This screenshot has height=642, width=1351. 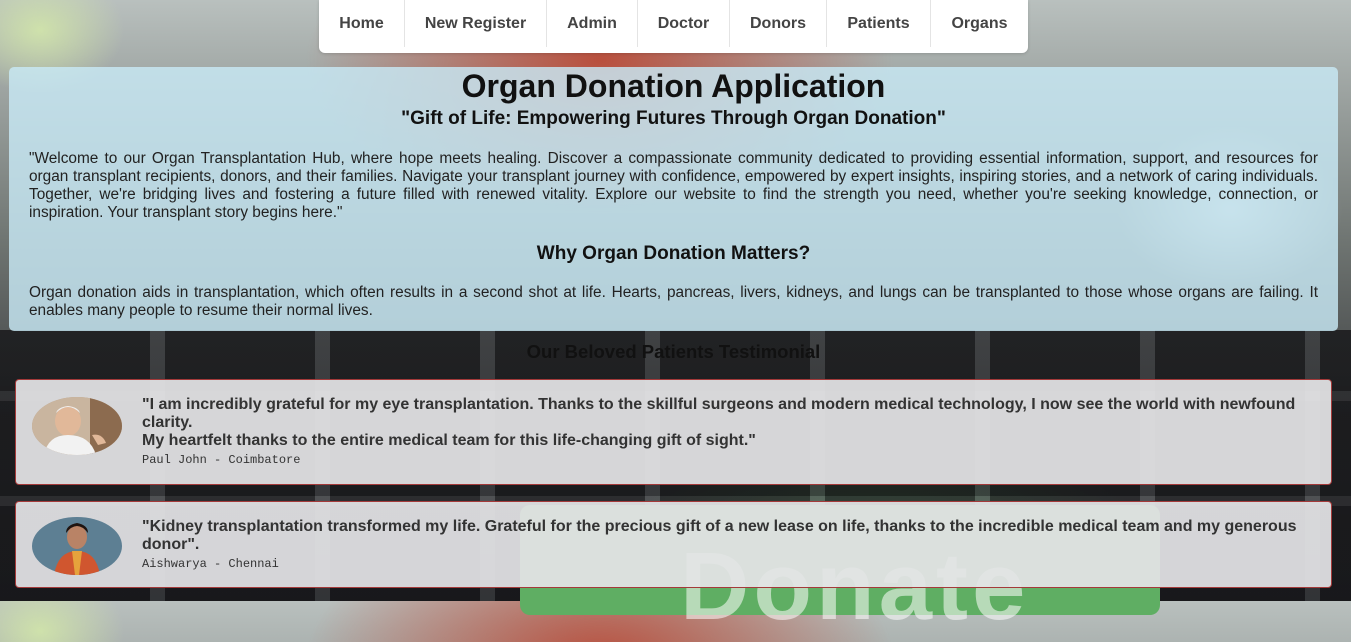 What do you see at coordinates (879, 23) in the screenshot?
I see `nav-patients: Patients` at bounding box center [879, 23].